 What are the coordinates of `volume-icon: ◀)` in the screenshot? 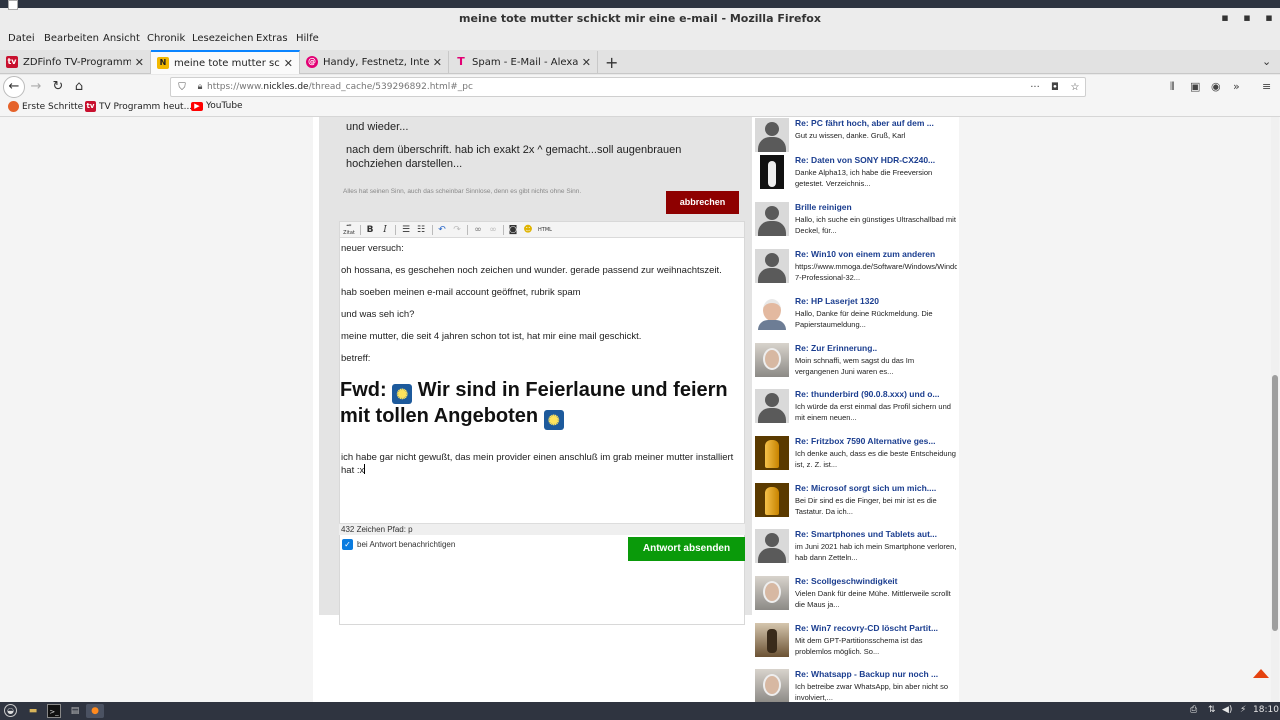 It's located at (1227, 710).